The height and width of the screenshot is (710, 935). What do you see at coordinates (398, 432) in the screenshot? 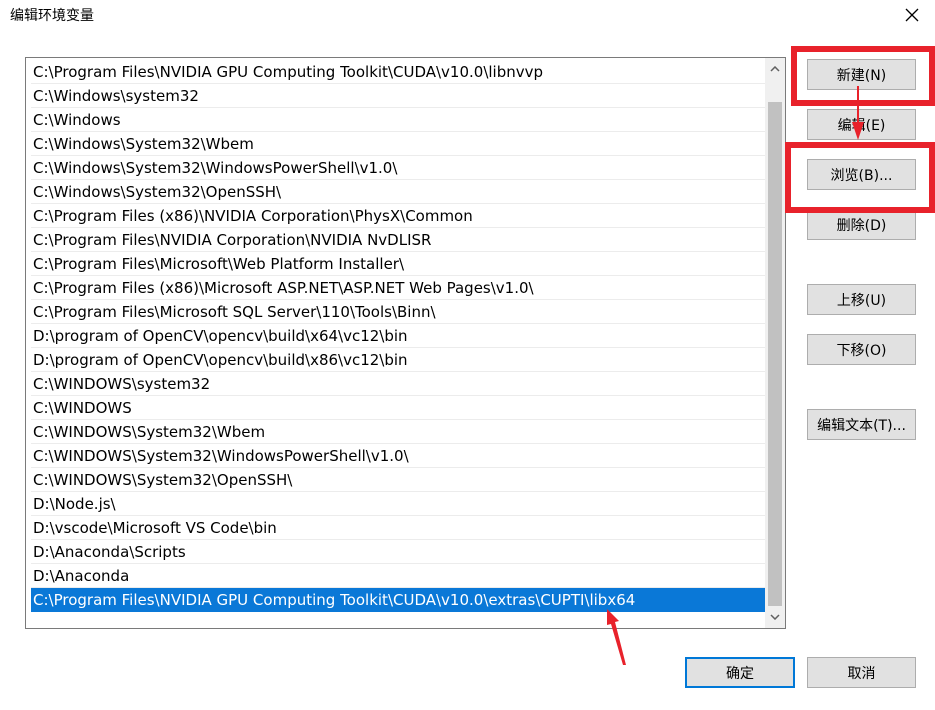
I see `path-list-item: C:\WINDOWS\System32\Wbem` at bounding box center [398, 432].